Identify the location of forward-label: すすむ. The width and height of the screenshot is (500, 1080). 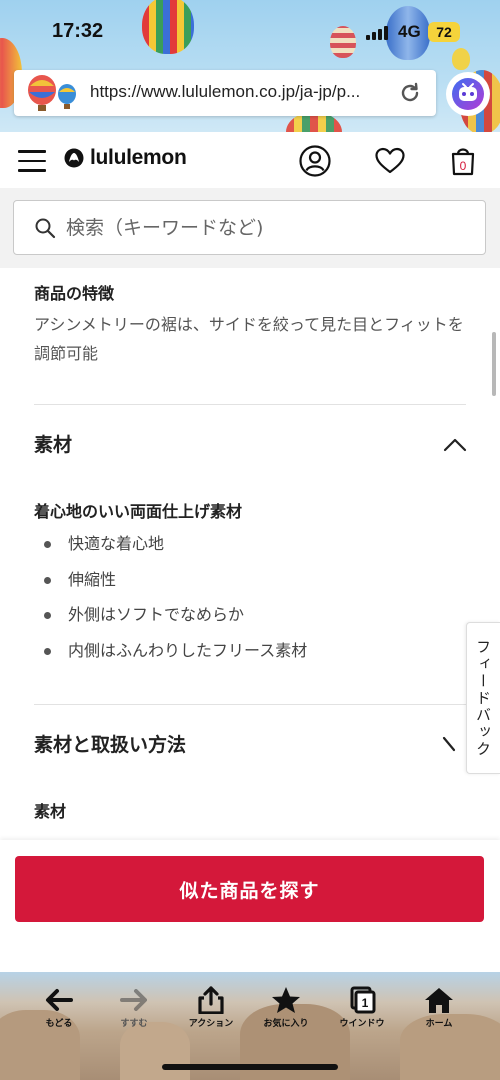
(134, 1024).